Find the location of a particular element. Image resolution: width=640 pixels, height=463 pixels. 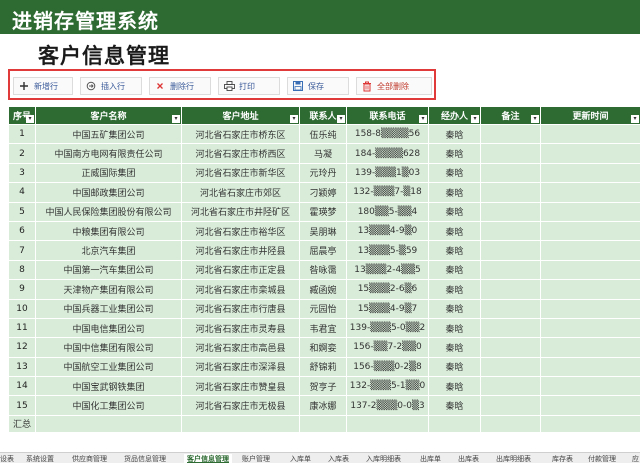

cell-index: 8 is located at coordinates (22, 270).